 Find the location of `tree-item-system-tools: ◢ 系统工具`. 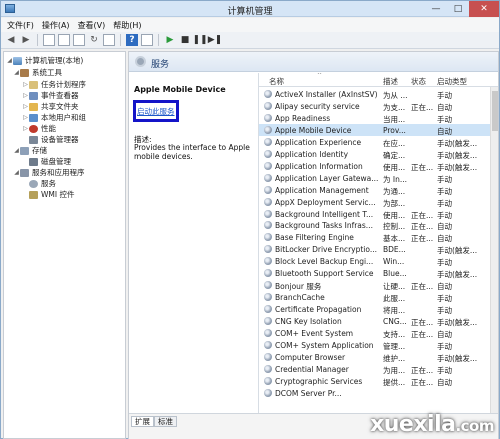

tree-item-system-tools: ◢ 系统工具 is located at coordinates (37, 72).